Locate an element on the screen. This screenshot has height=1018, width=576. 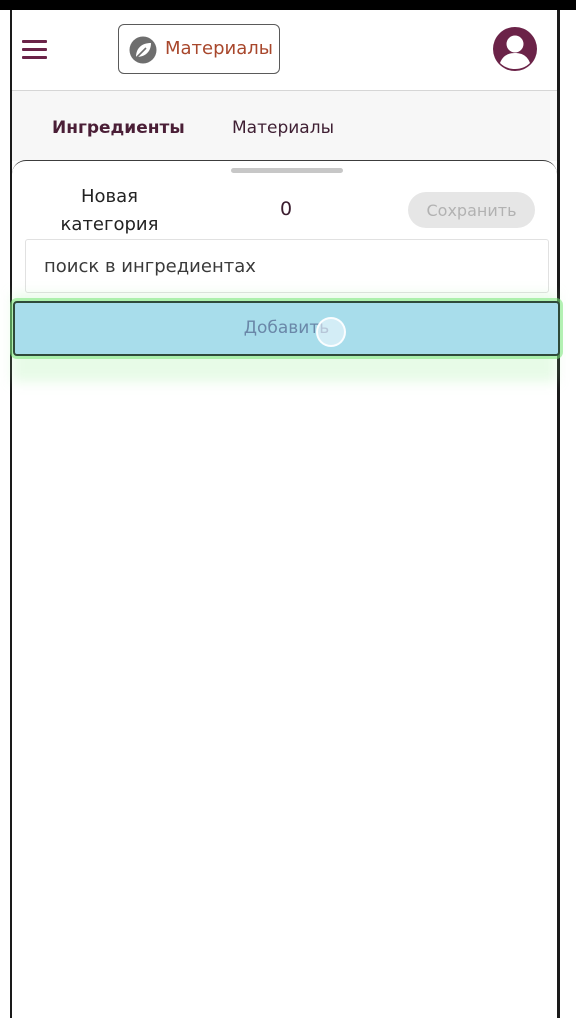
device-frame-right is located at coordinates (558, 514).